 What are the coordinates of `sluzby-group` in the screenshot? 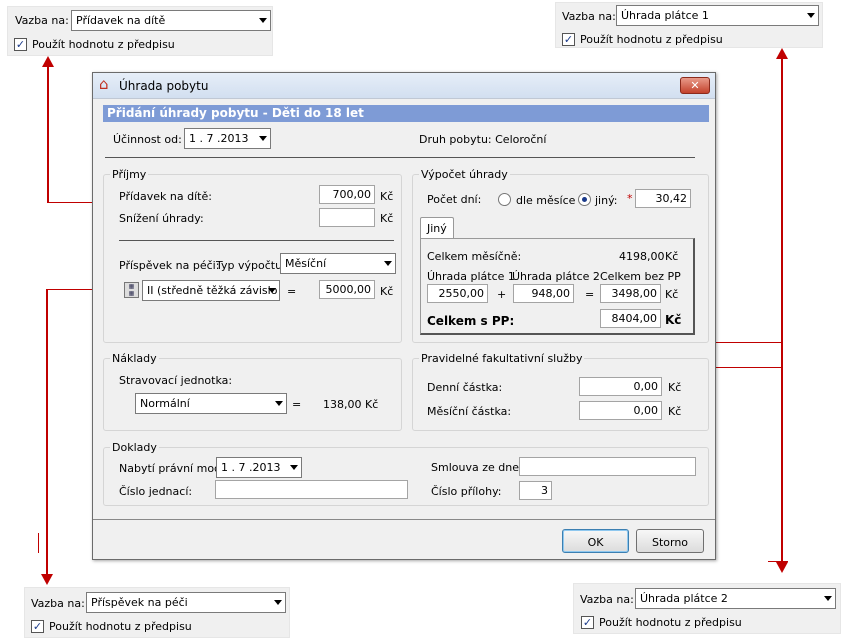 It's located at (560, 394).